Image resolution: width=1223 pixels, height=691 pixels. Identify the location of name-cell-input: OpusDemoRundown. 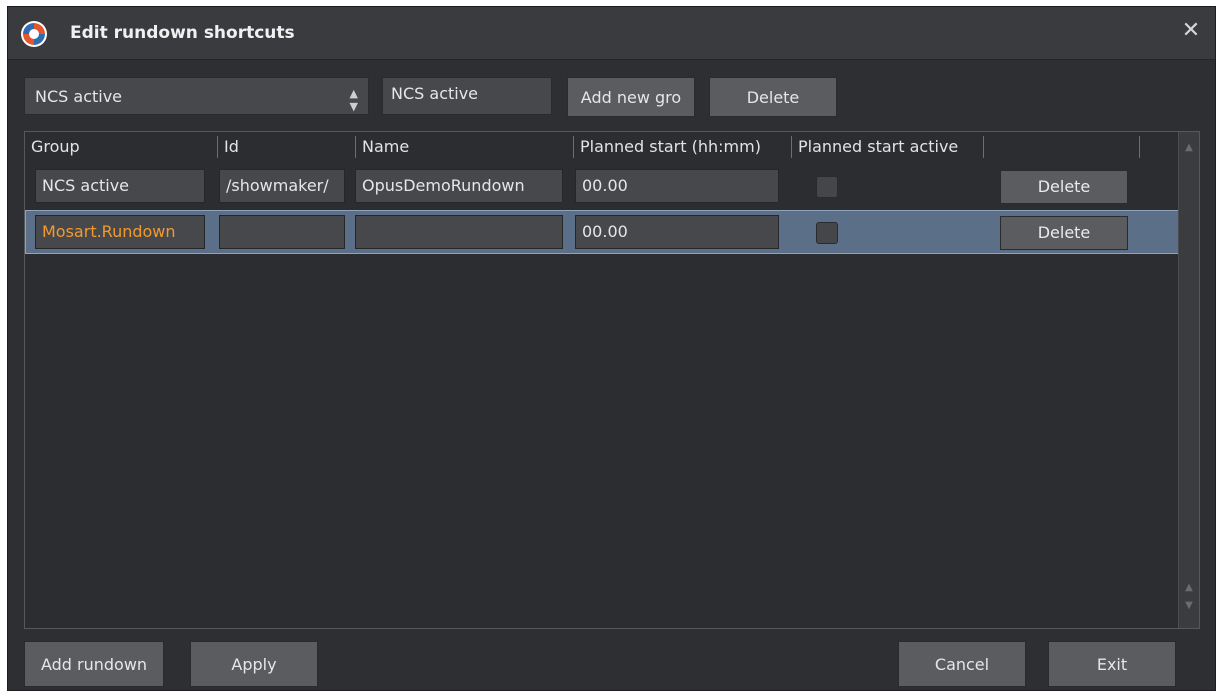
(459, 186).